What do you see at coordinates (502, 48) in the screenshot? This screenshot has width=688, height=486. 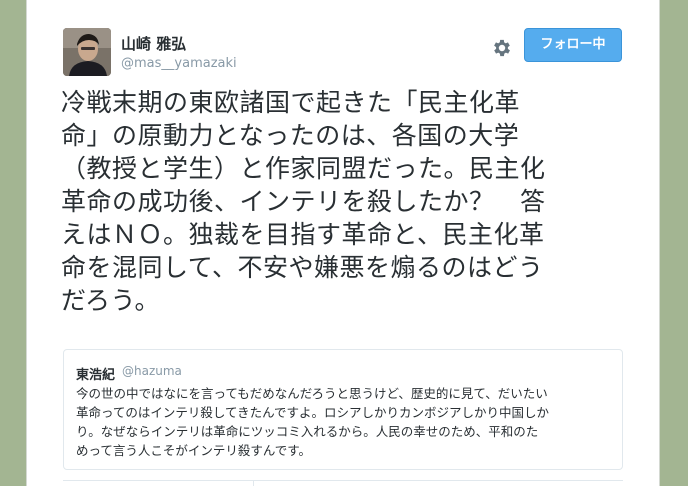 I see `gear-icon` at bounding box center [502, 48].